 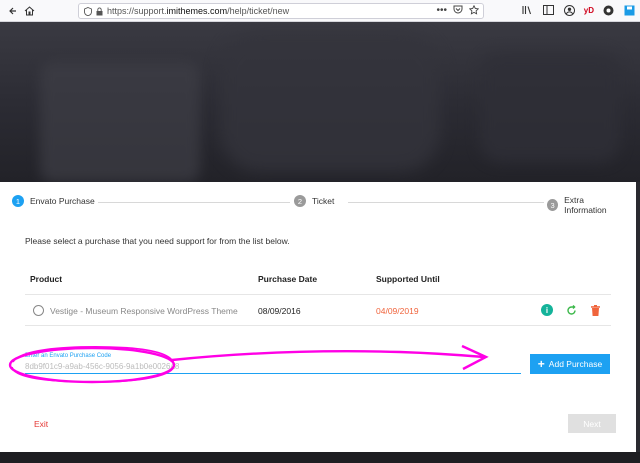 What do you see at coordinates (592, 423) in the screenshot?
I see `next-button: Next` at bounding box center [592, 423].